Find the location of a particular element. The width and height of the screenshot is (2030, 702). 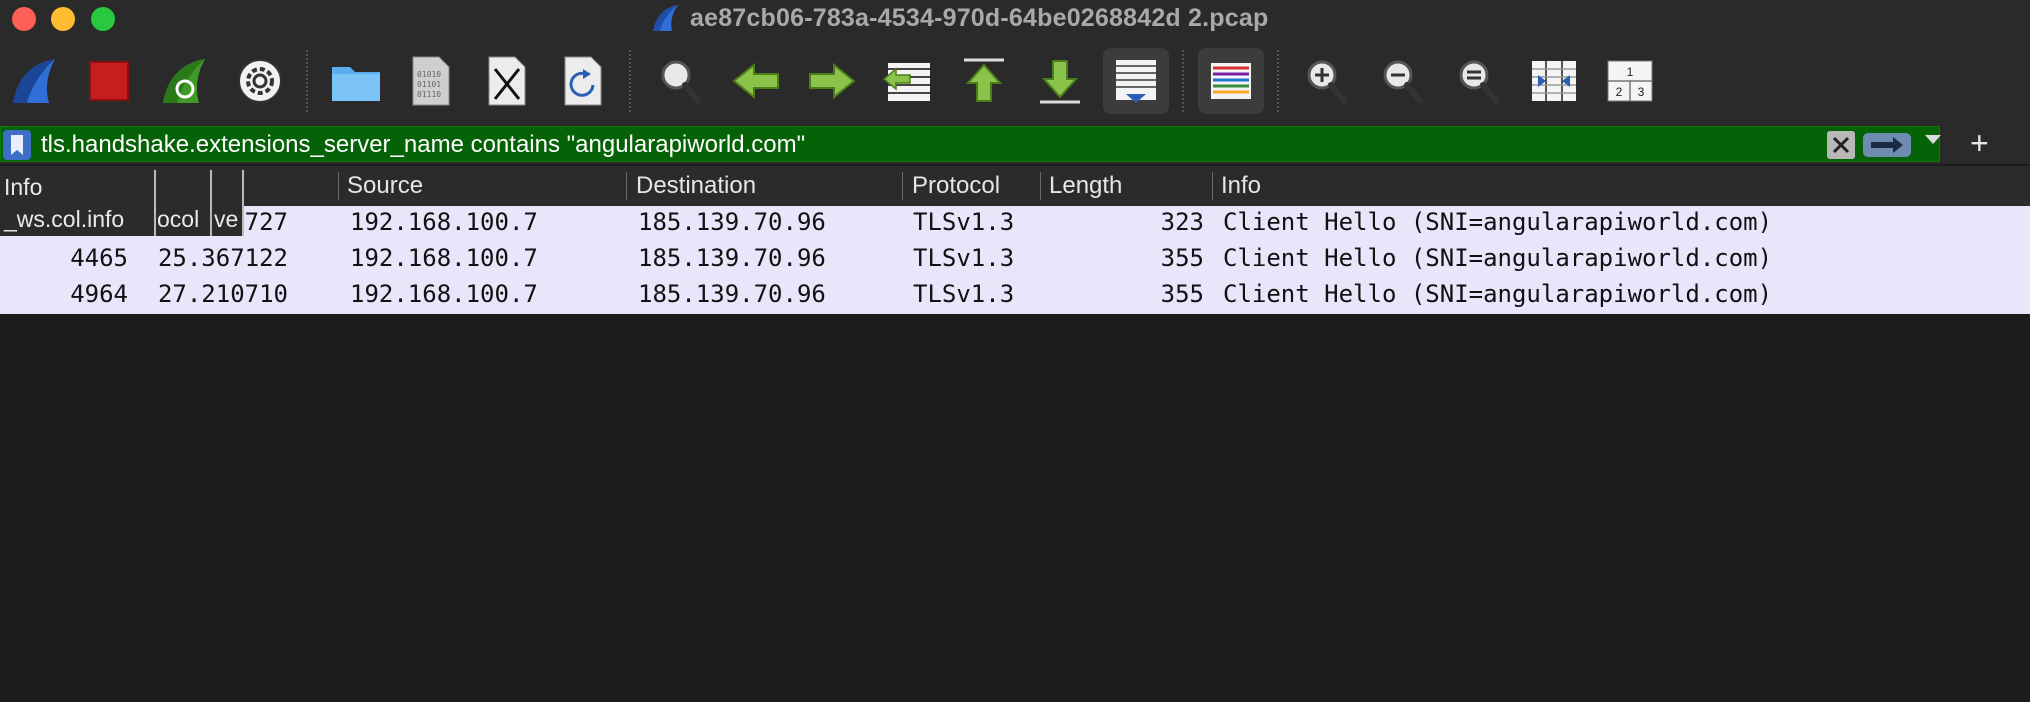

ghost-protocol-fragment: ocol is located at coordinates (178, 219).